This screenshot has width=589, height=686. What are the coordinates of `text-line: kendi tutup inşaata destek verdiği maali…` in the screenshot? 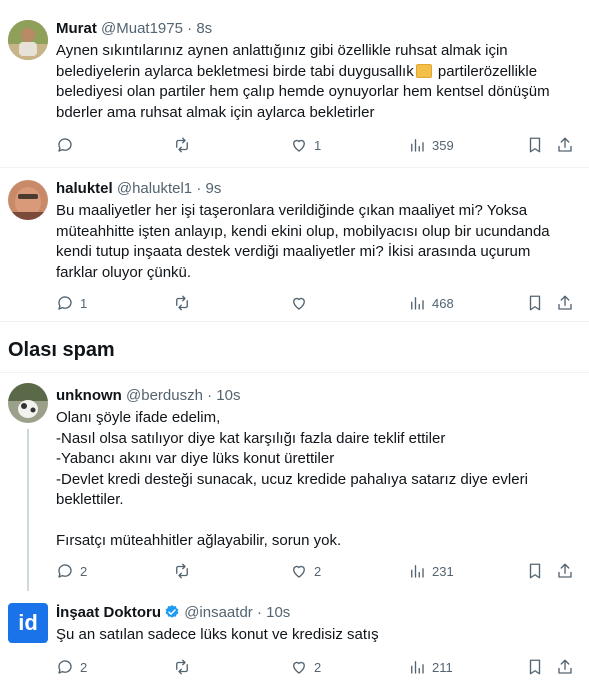 It's located at (293, 251).